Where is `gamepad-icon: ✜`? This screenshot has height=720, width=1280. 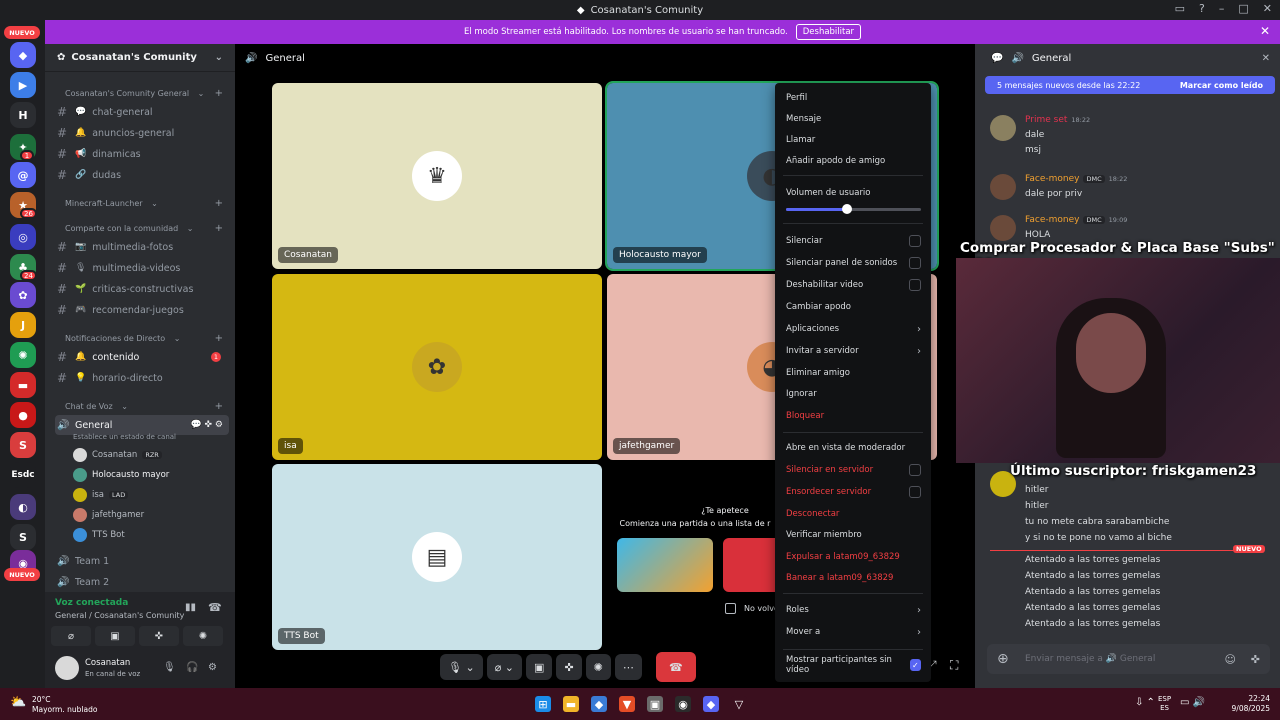 gamepad-icon: ✜ is located at coordinates (1255, 659).